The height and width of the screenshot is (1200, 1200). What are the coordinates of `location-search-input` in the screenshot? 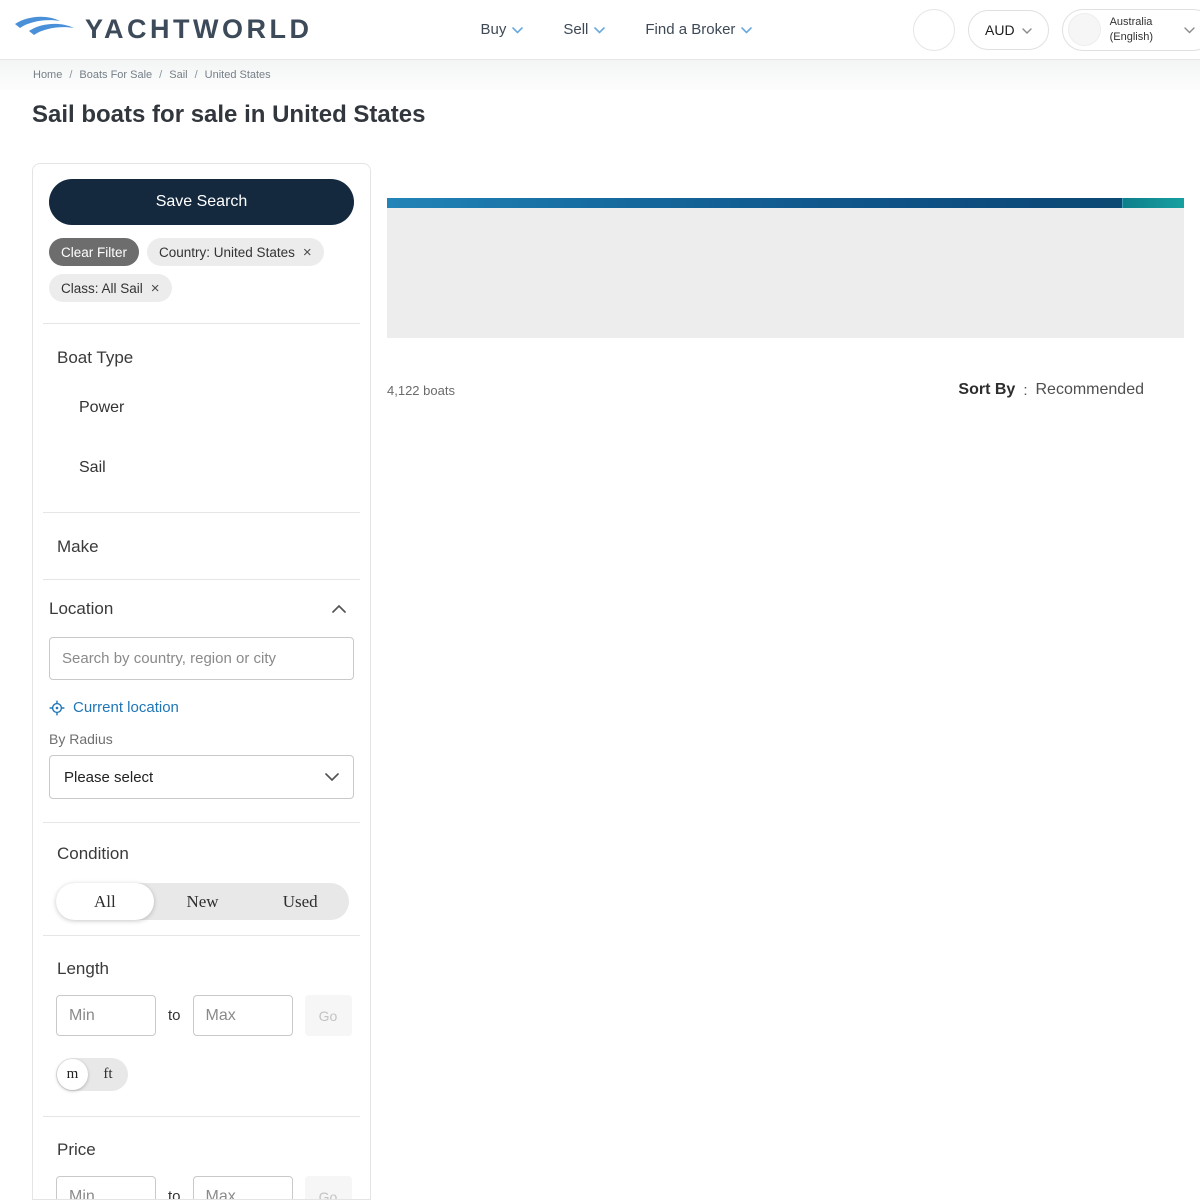 It's located at (201, 658).